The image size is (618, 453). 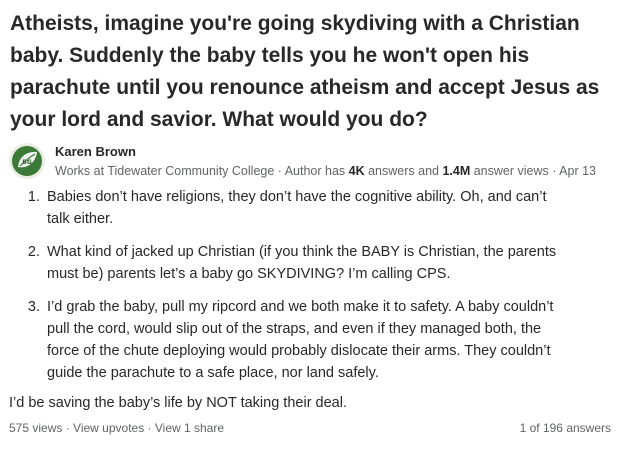 What do you see at coordinates (356, 171) in the screenshot?
I see `answers-count: 4K` at bounding box center [356, 171].